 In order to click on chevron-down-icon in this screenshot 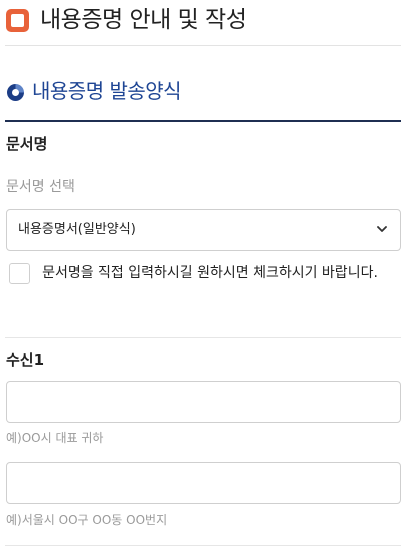, I will do `click(382, 229)`.